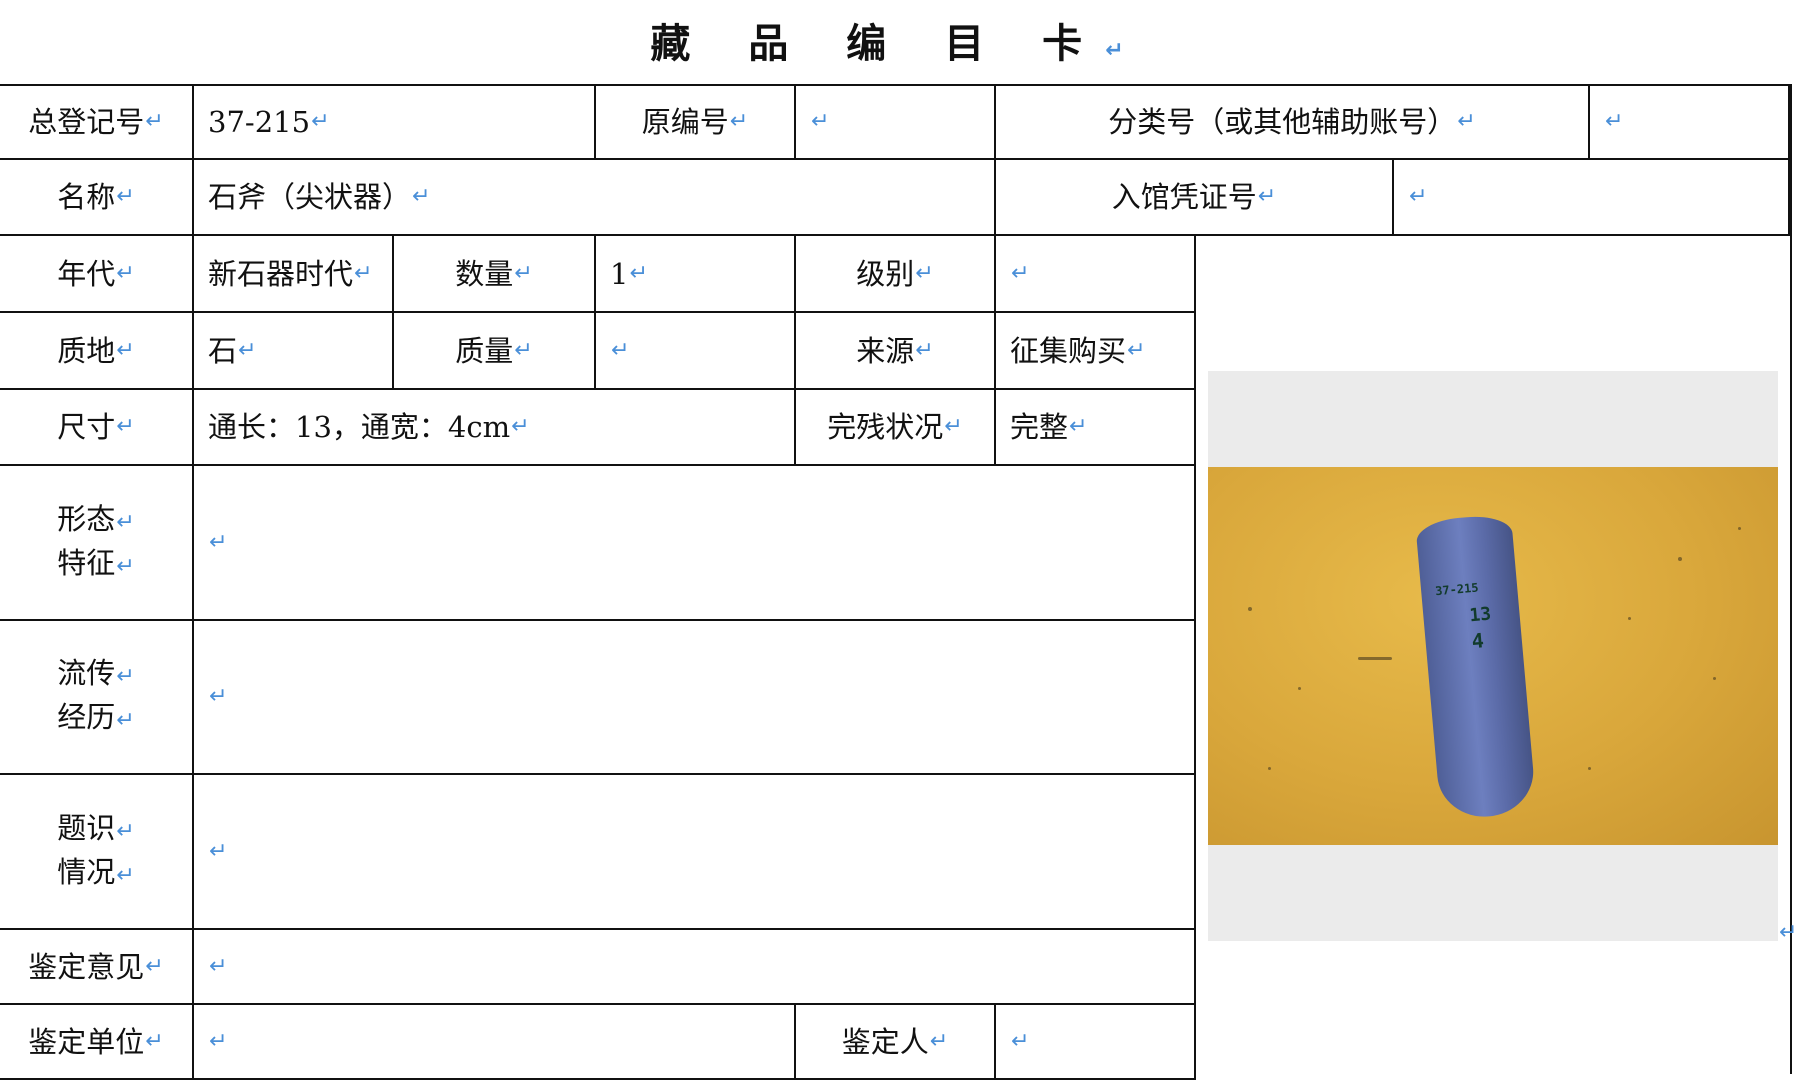 This screenshot has width=1796, height=1080. I want to click on condition-label: 完残状况 ↵, so click(896, 428).